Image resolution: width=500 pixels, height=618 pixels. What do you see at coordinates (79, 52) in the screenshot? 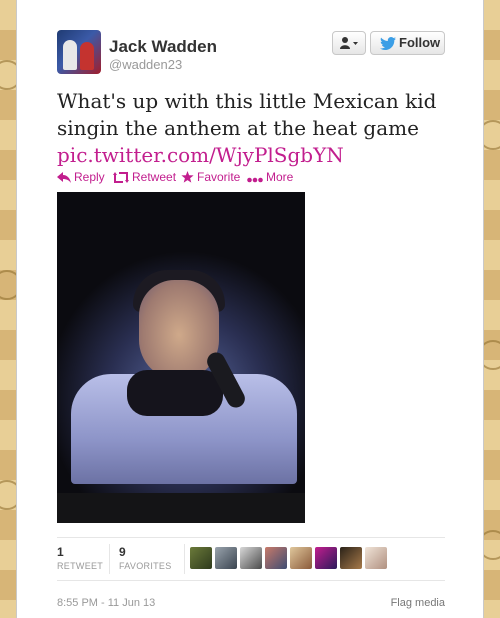
I see `avatar` at bounding box center [79, 52].